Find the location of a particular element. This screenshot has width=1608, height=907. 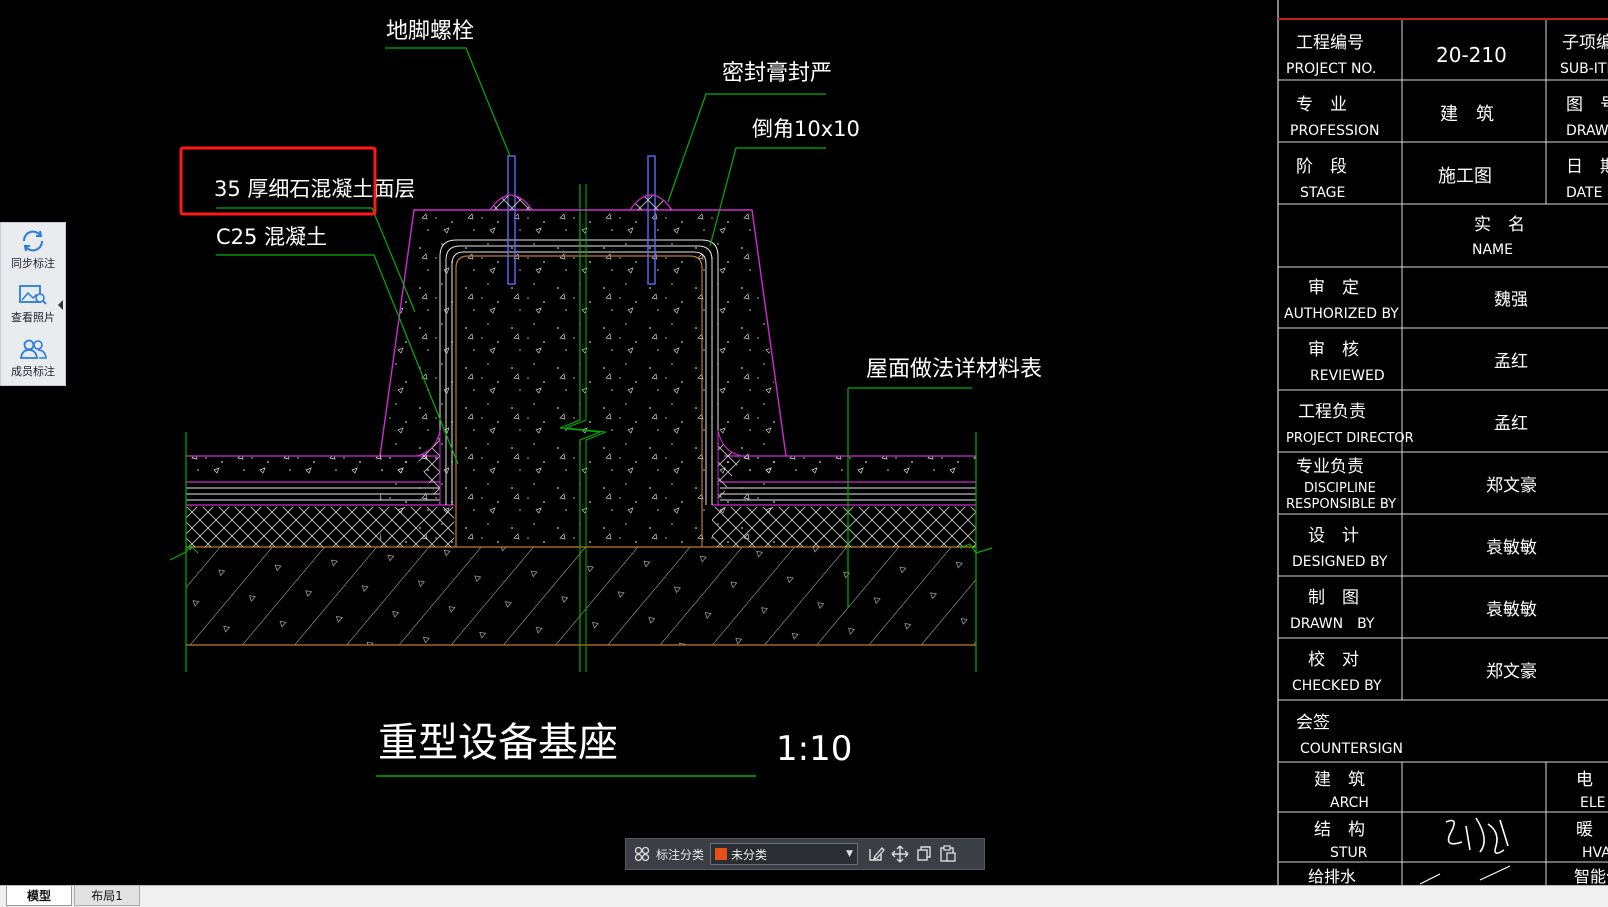

paste-button is located at coordinates (948, 854).